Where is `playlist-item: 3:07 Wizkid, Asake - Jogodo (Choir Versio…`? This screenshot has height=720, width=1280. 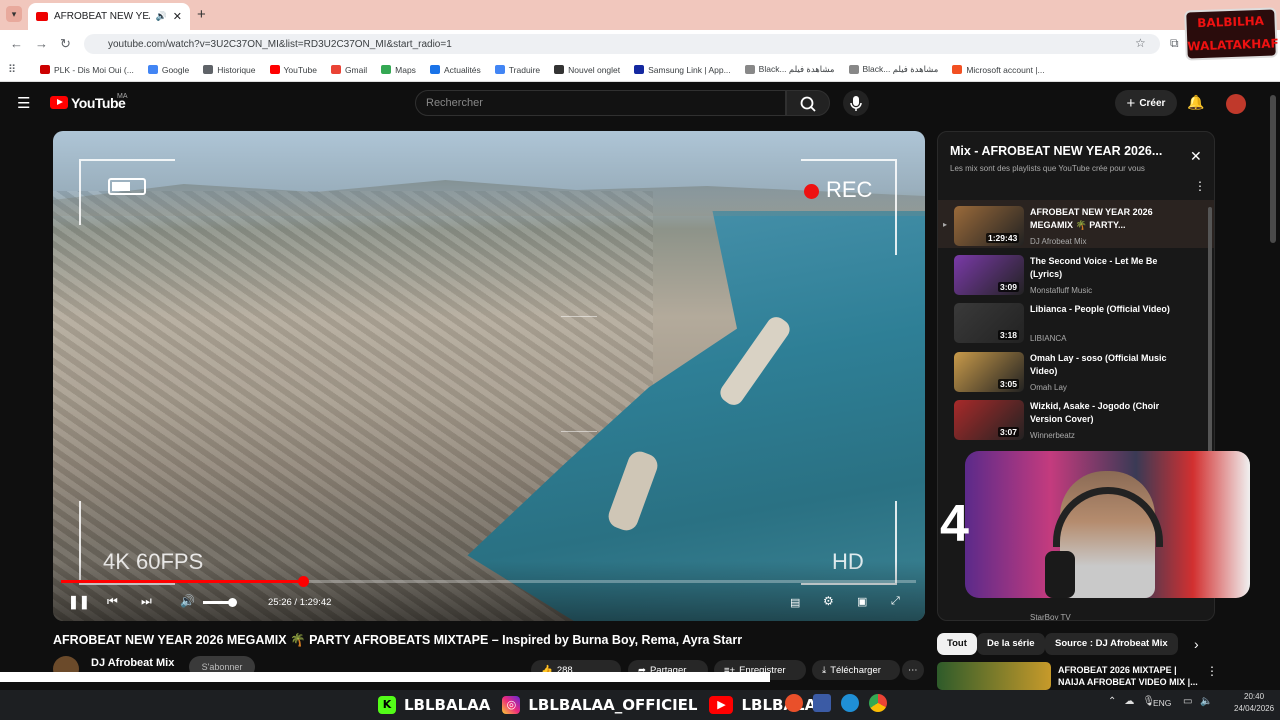
playlist-item: 3:07 Wizkid, Asake - Jogodo (Choir Versio… is located at coordinates (1076, 424).